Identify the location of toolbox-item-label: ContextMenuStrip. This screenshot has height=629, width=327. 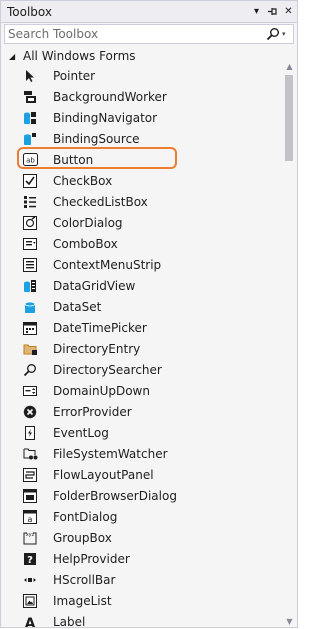
(107, 264).